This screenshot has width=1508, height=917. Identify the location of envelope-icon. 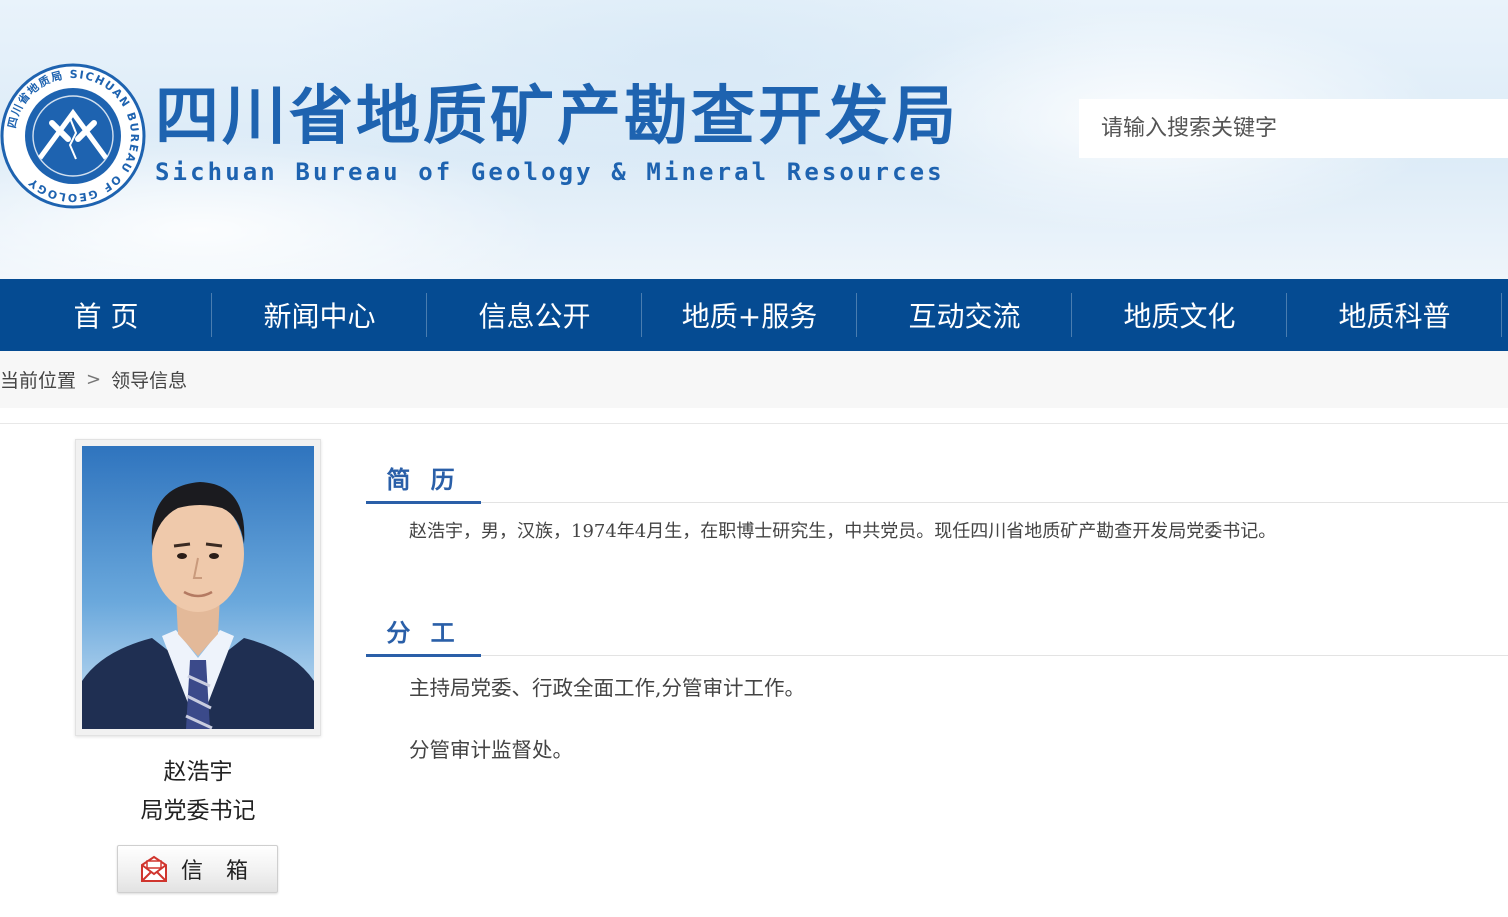
(154, 868).